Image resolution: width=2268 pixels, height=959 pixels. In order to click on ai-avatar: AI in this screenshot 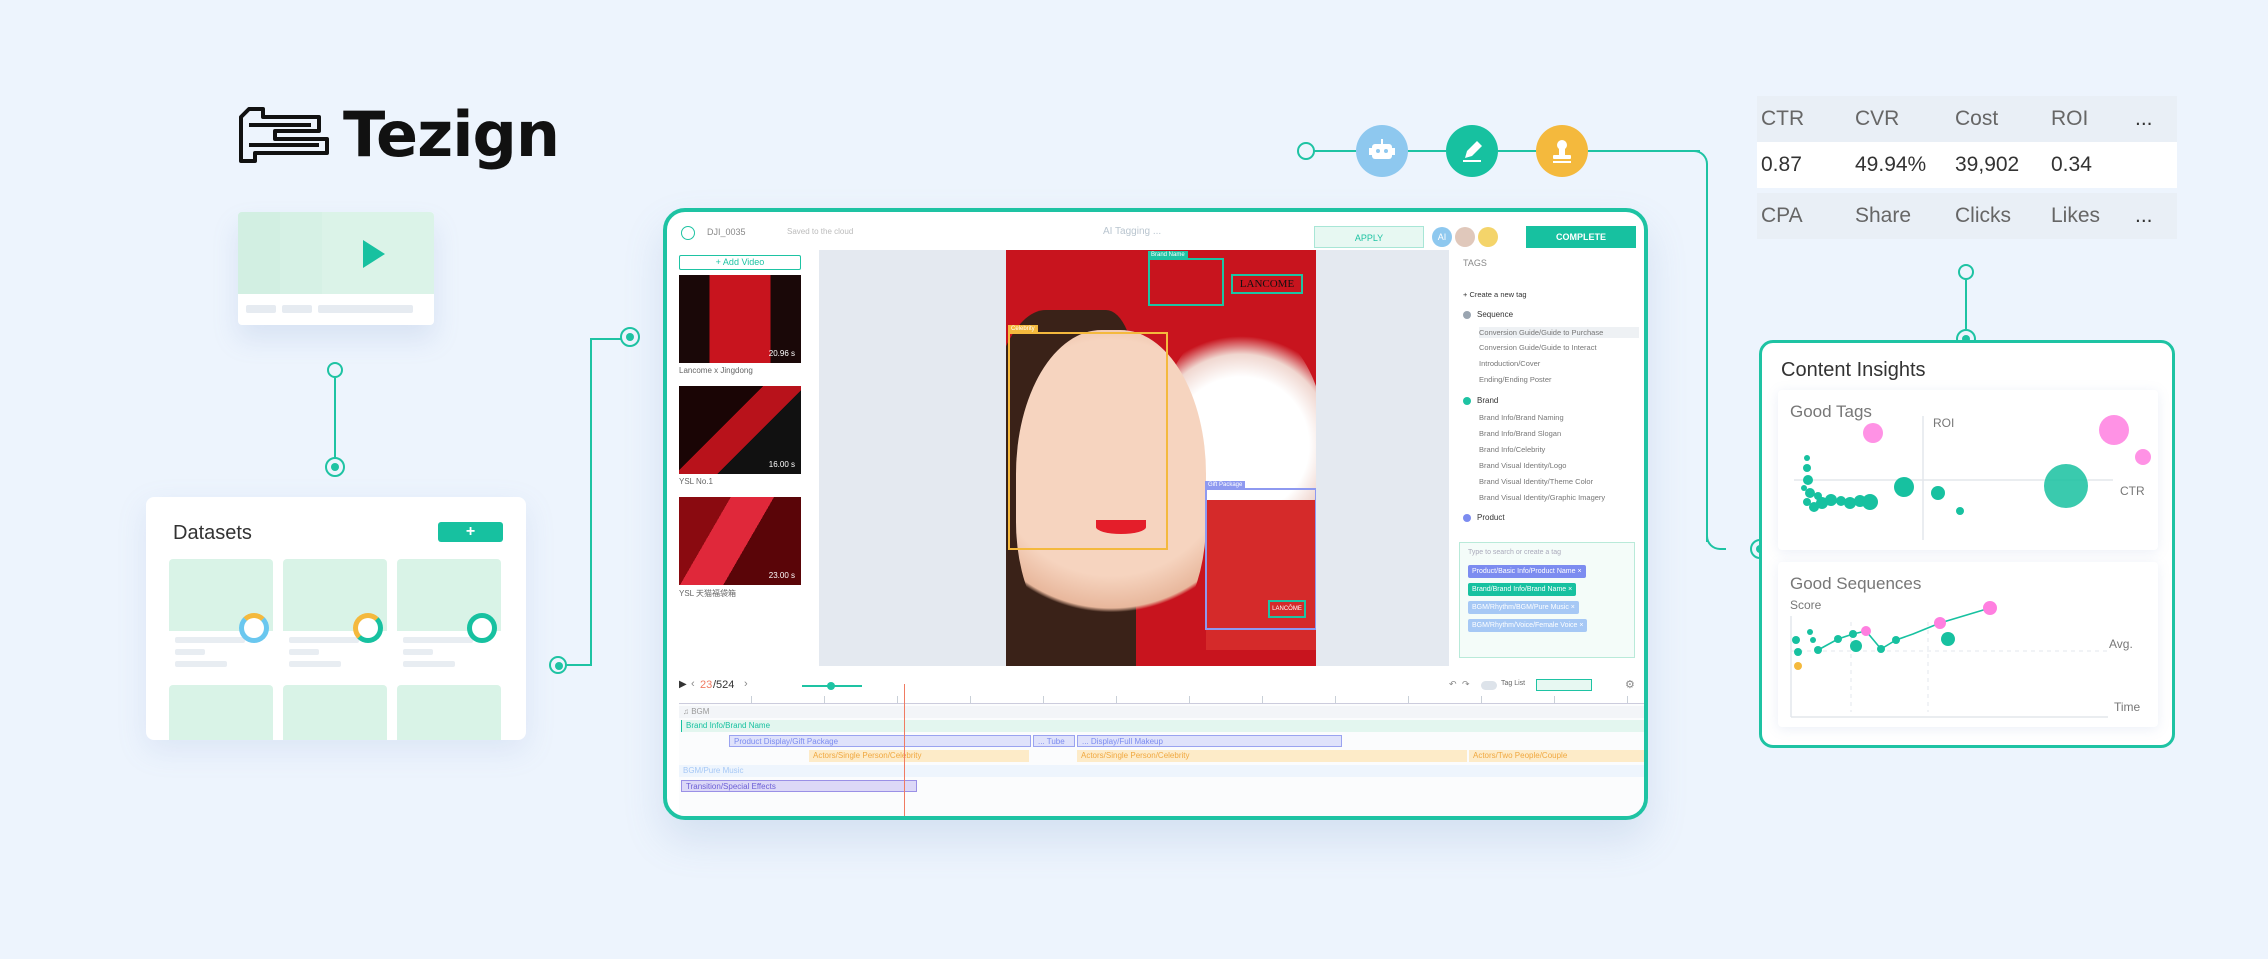, I will do `click(1442, 237)`.